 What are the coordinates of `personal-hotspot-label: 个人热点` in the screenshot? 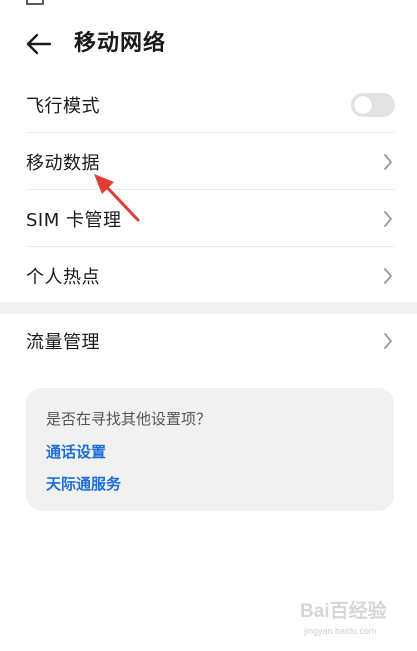 It's located at (63, 277).